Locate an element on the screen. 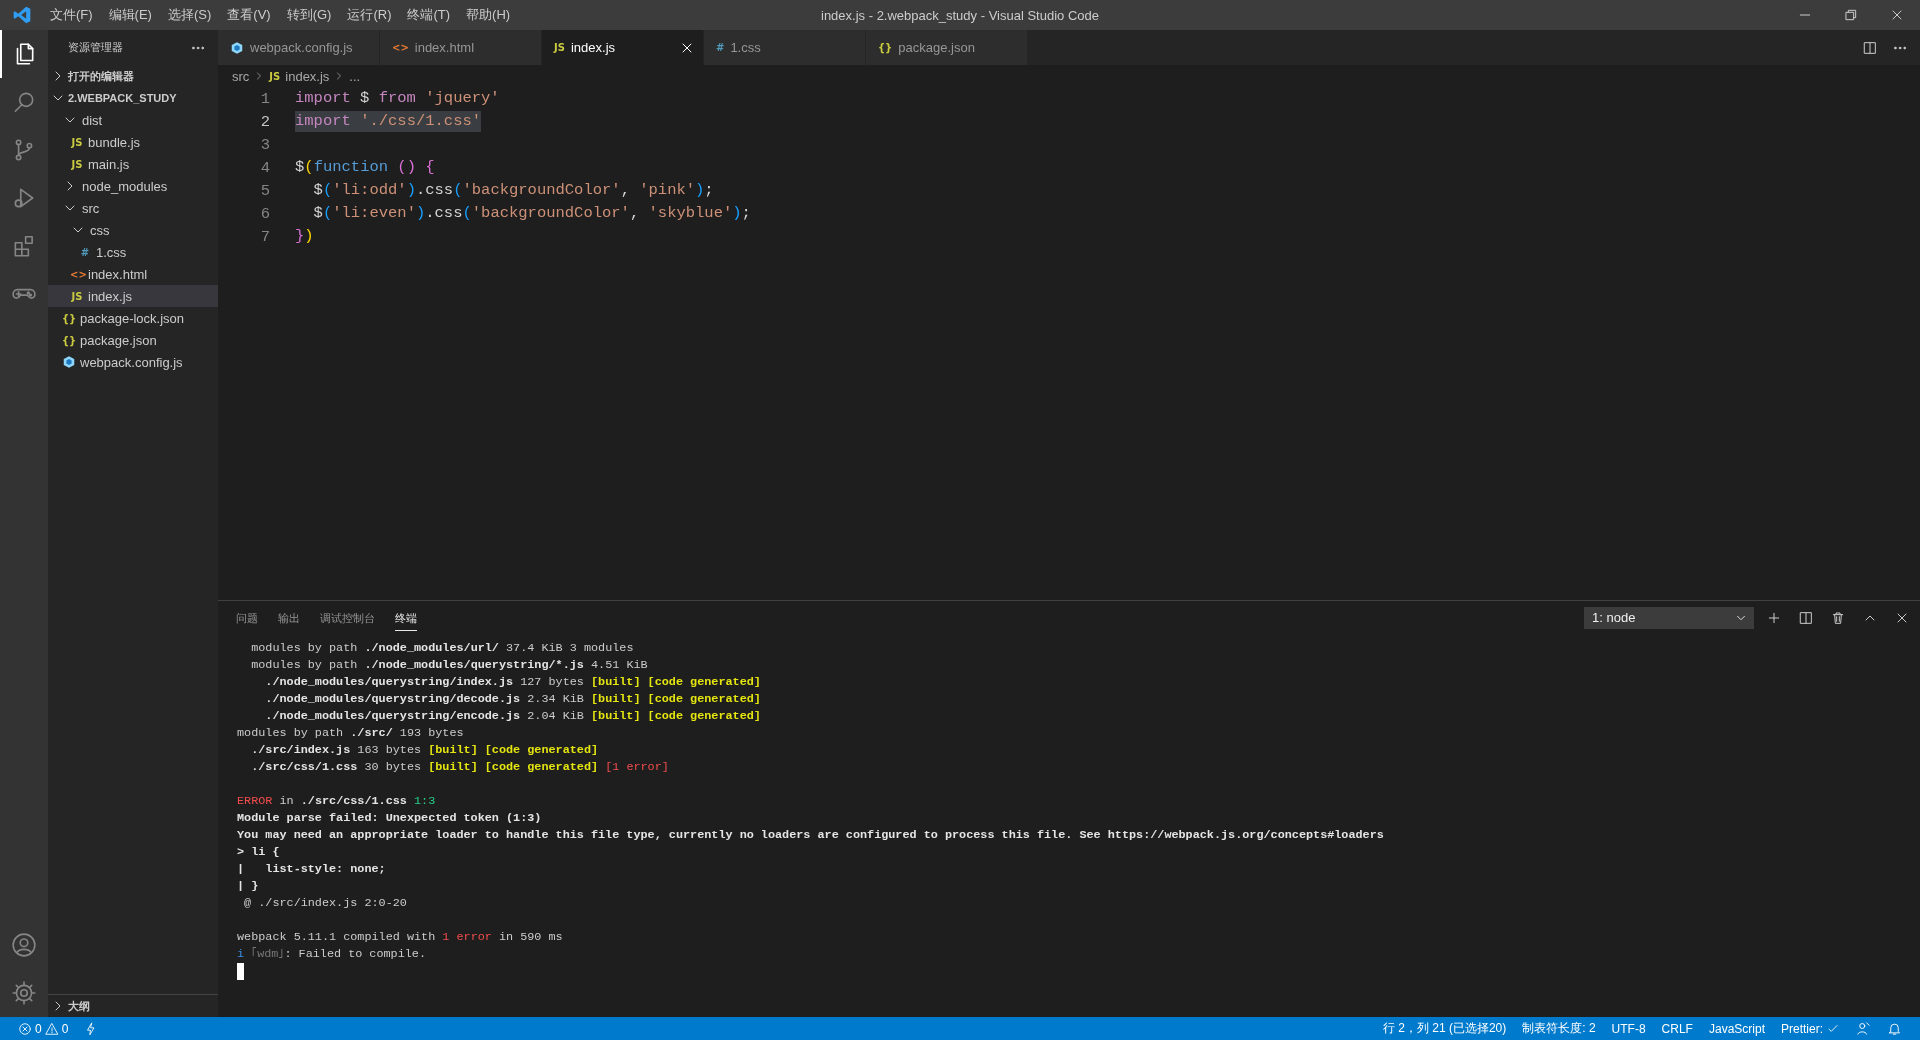 This screenshot has width=1920, height=1040. terminal-line: Module parse failed: Unexpected token (1:3) is located at coordinates (390, 818).